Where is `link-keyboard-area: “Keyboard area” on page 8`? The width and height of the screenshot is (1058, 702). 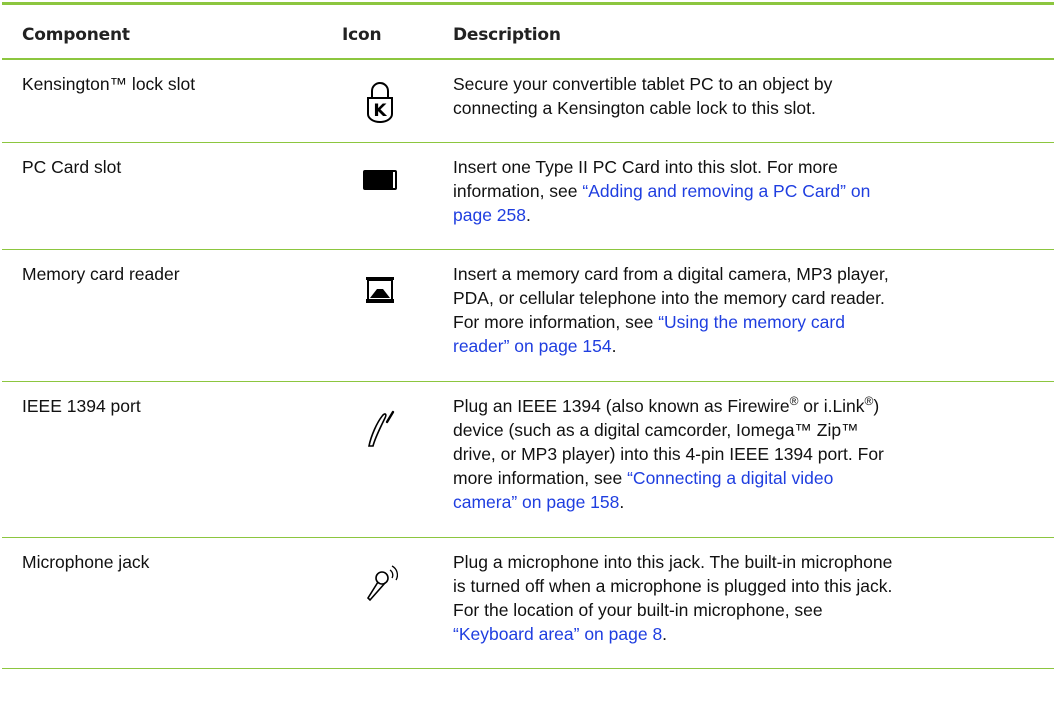
link-keyboard-area: “Keyboard area” on page 8 is located at coordinates (557, 634).